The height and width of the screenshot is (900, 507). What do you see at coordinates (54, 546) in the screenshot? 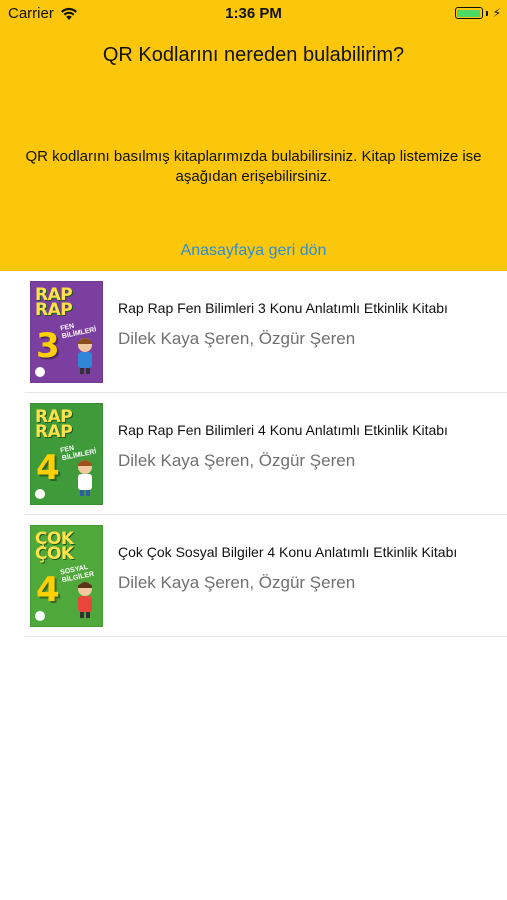
I see `cover-title: ÇOK ÇOK` at bounding box center [54, 546].